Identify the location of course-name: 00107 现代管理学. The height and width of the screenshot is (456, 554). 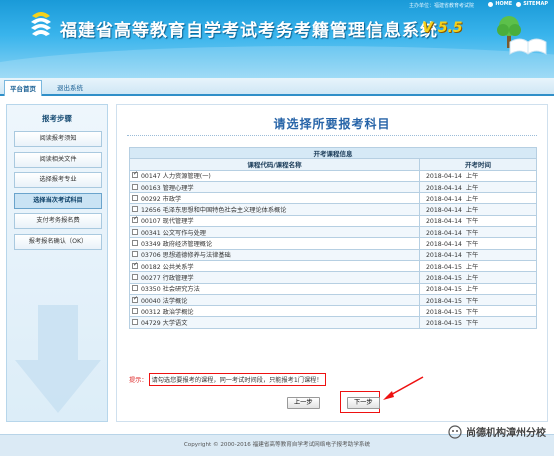
(167, 222).